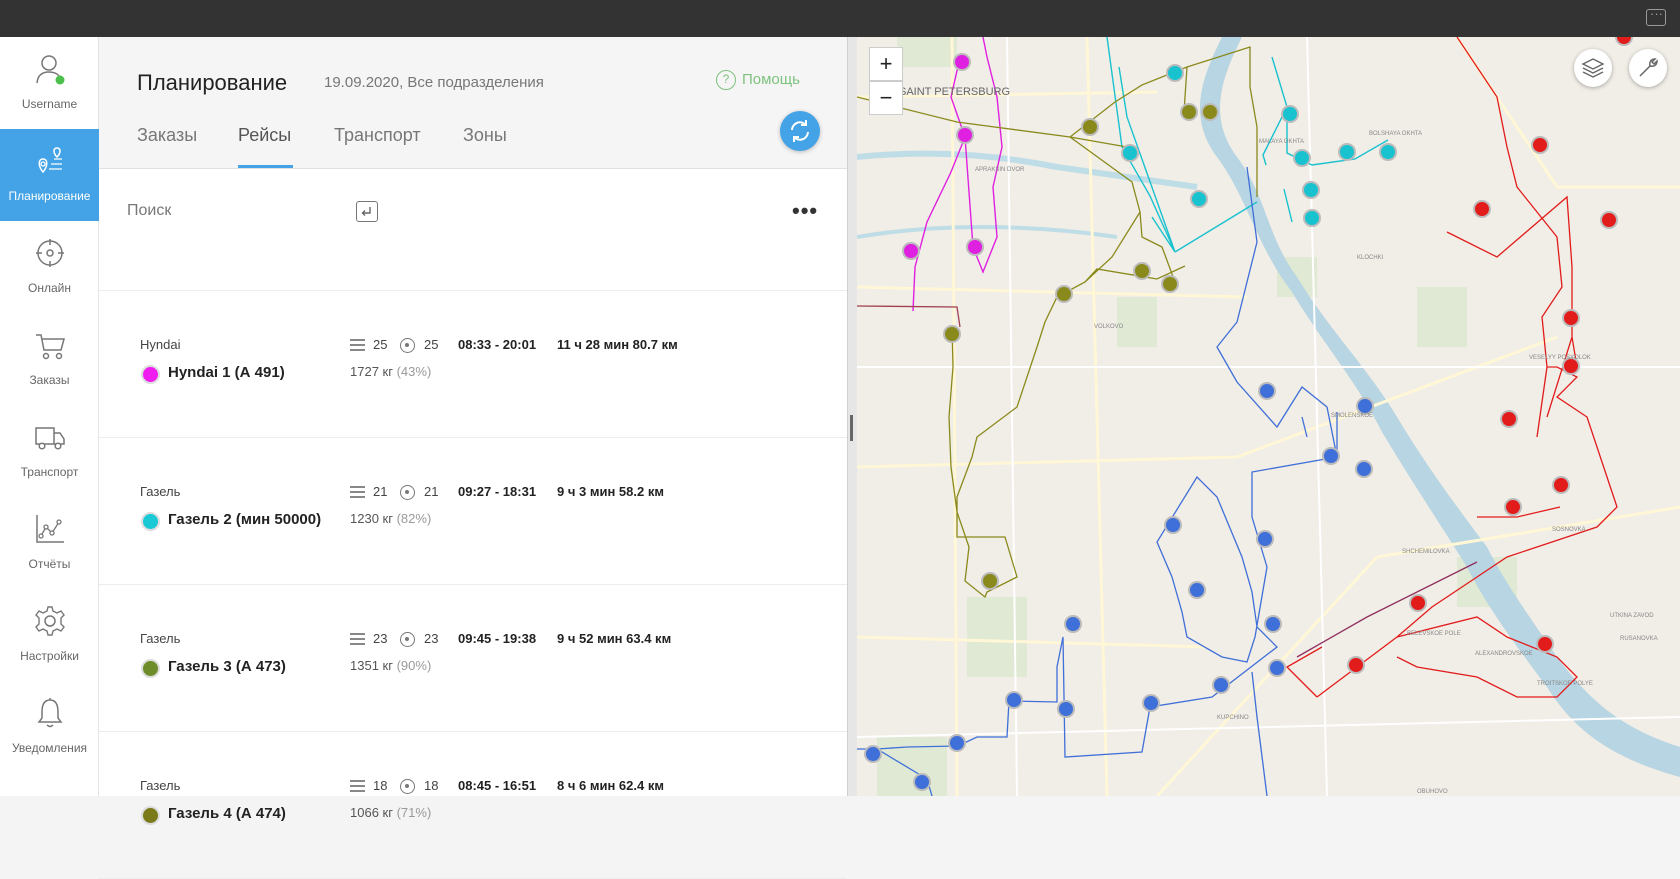  What do you see at coordinates (614, 638) in the screenshot?
I see `trip-duration: 9 ч 52 мин 63.4 км` at bounding box center [614, 638].